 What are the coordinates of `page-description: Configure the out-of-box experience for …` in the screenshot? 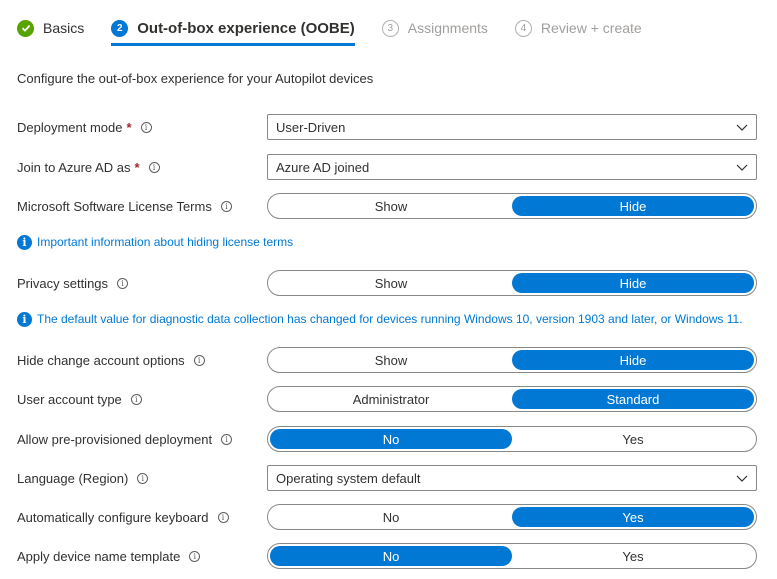 It's located at (195, 78).